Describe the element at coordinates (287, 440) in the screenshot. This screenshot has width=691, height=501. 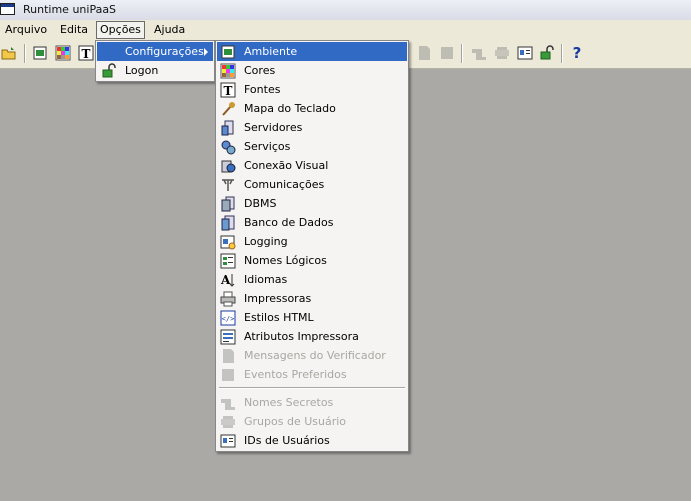
I see `submenu-label: IDs de Usuários` at that location.